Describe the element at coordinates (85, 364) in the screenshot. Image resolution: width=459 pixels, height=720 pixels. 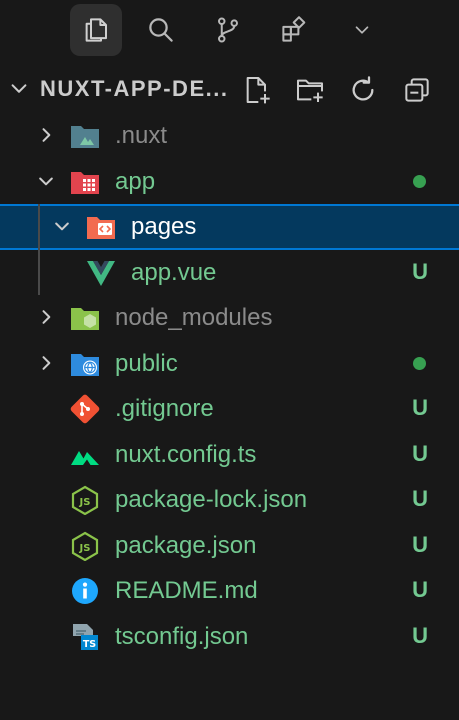
I see `public-folder-icon` at that location.